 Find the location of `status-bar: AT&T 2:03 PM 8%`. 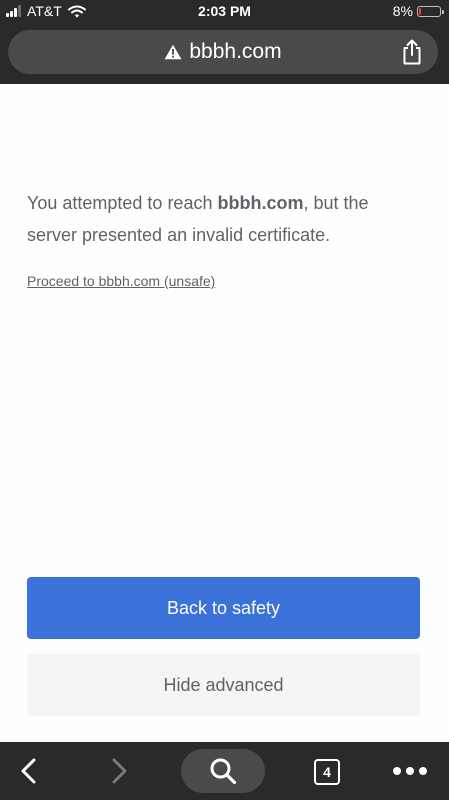

status-bar: AT&T 2:03 PM 8% is located at coordinates (224, 11).